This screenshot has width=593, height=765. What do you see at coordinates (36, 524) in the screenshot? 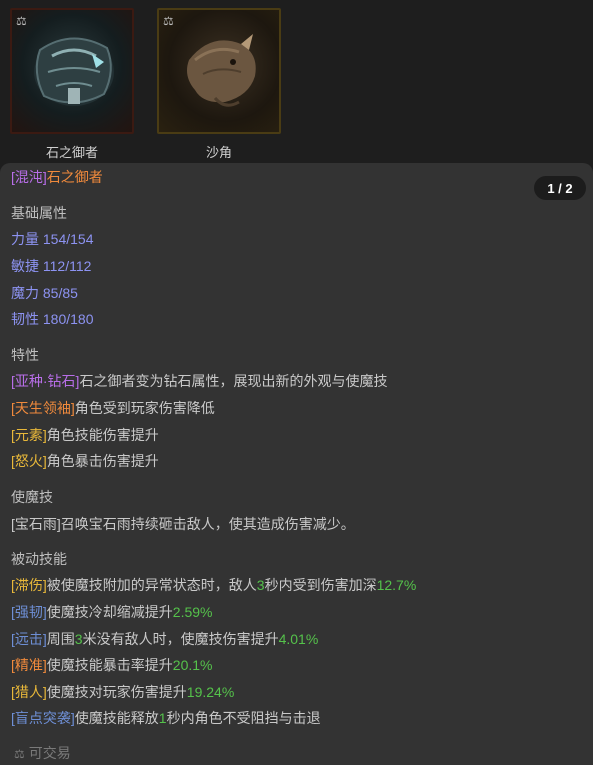
I see `skill-tag: [宝石雨]` at bounding box center [36, 524].